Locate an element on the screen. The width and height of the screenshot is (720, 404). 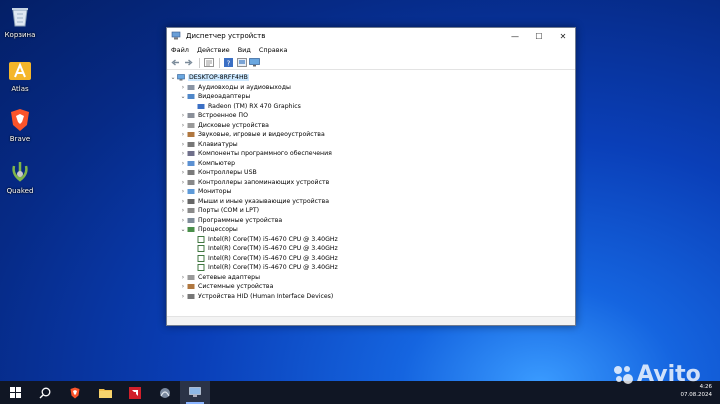
tree-category-item: › Мыши и иные указывающие устройства is located at coordinates (371, 202).